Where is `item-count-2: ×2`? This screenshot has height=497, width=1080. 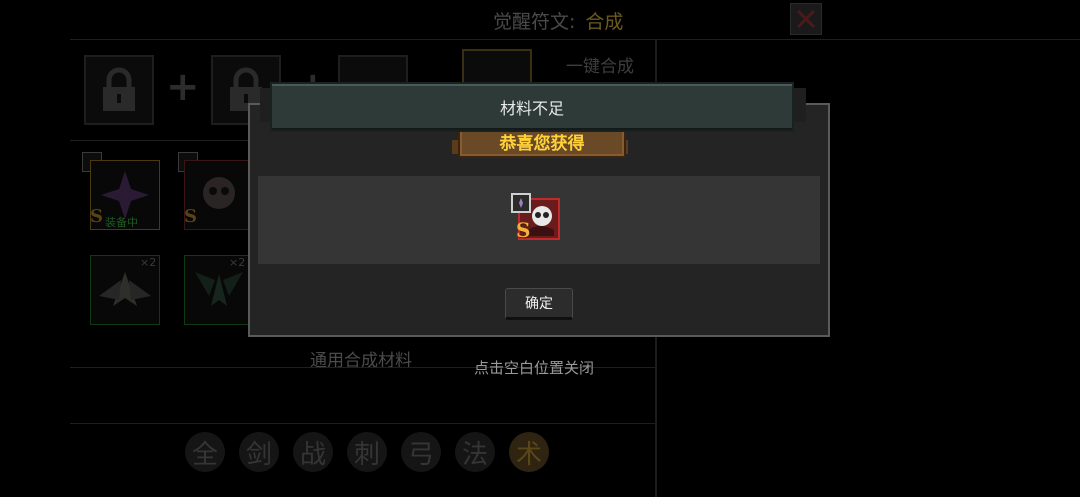 item-count-2: ×2 is located at coordinates (237, 262).